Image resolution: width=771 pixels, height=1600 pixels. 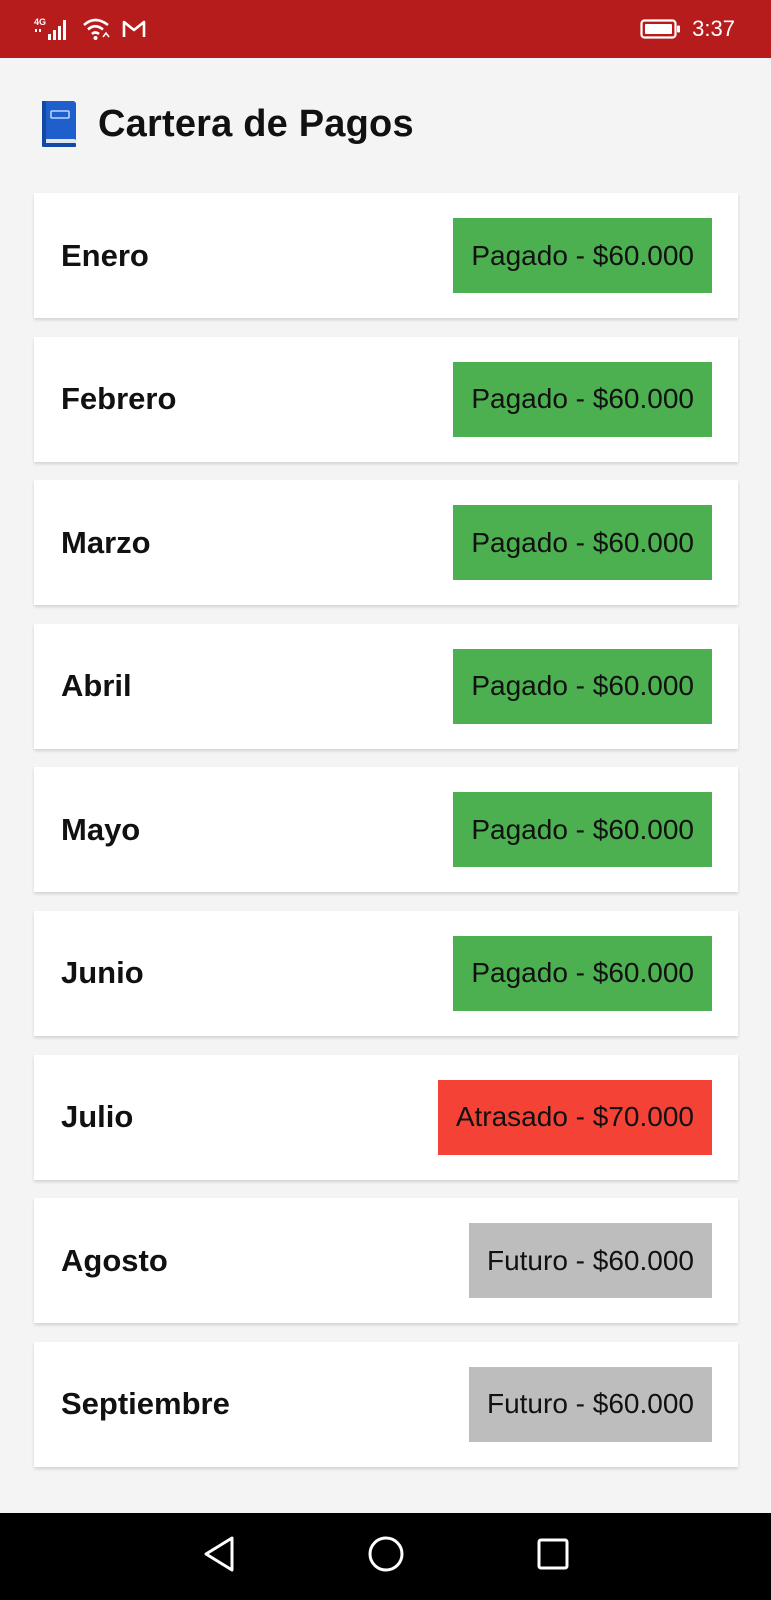 What do you see at coordinates (102, 973) in the screenshot?
I see `month-label: Junio` at bounding box center [102, 973].